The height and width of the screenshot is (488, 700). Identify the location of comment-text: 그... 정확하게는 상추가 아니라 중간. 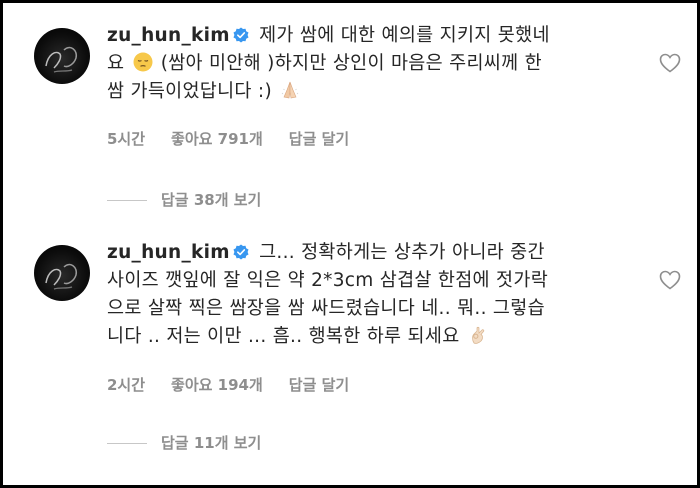
(402, 252).